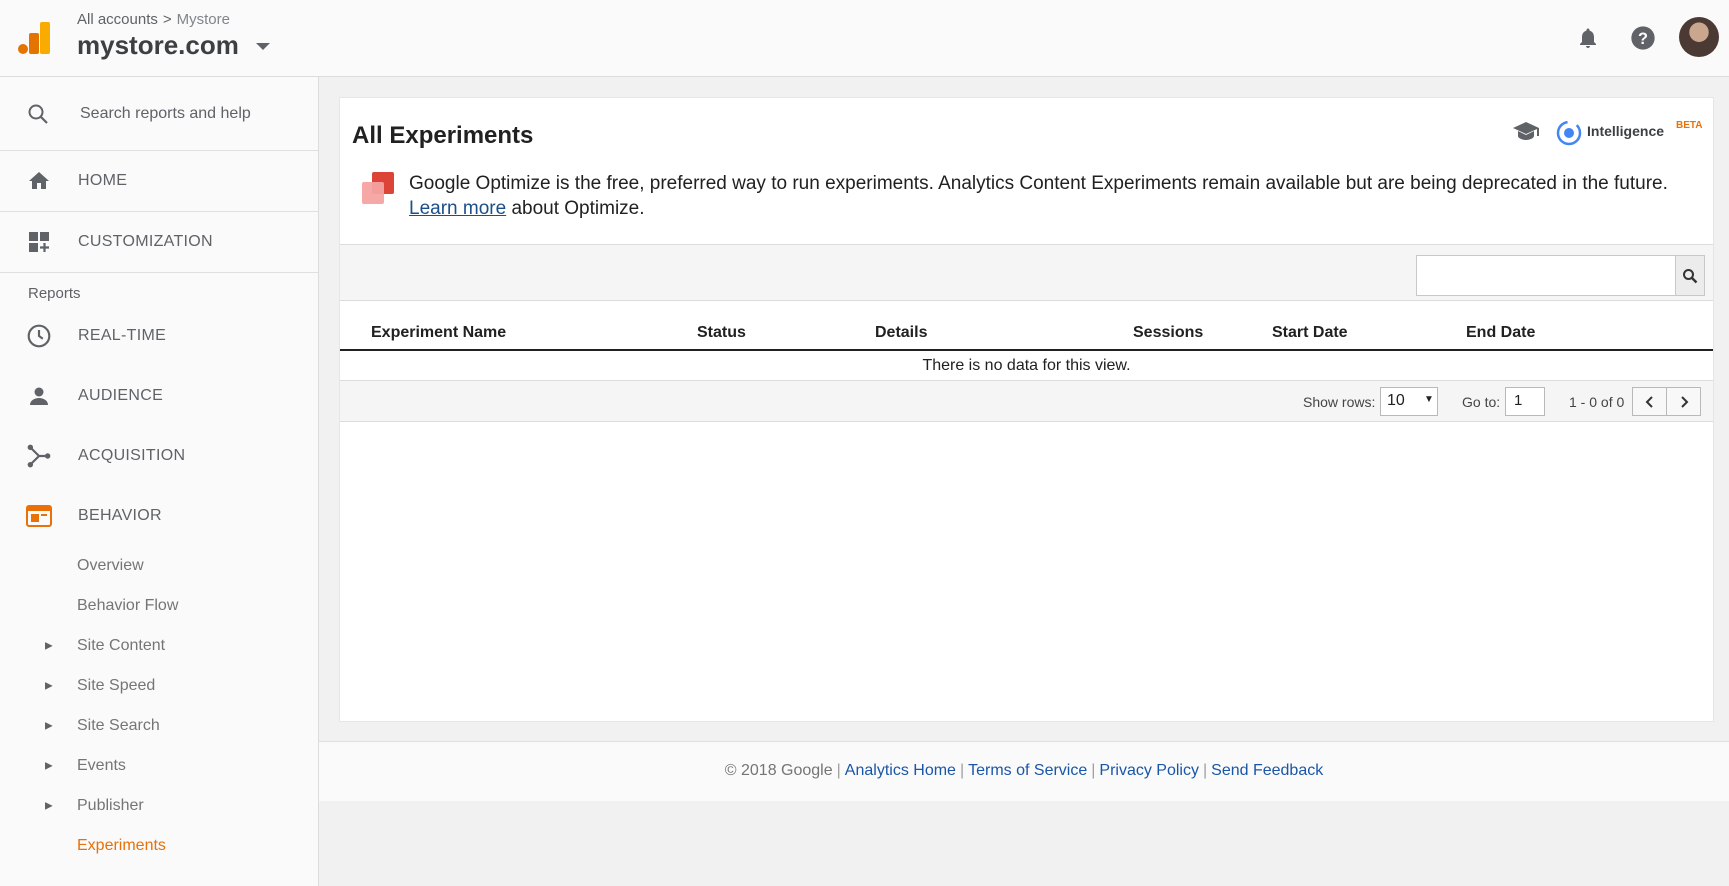 The width and height of the screenshot is (1729, 886). Describe the element at coordinates (1267, 770) in the screenshot. I see `send-feedback-link: Send Feedback` at that location.